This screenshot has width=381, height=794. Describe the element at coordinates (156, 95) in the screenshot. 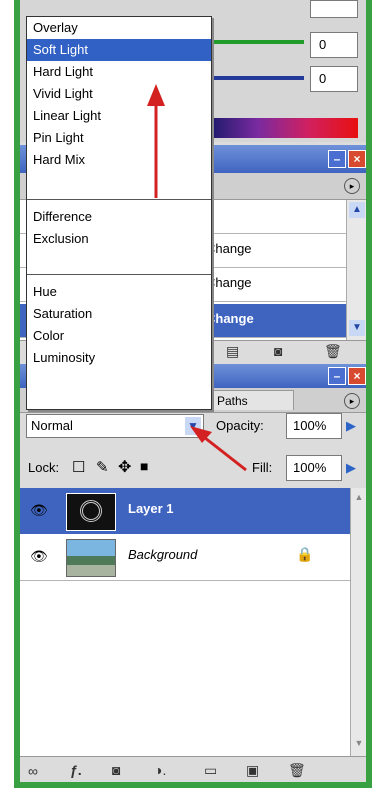

I see `annotation-arrow-up-head` at that location.